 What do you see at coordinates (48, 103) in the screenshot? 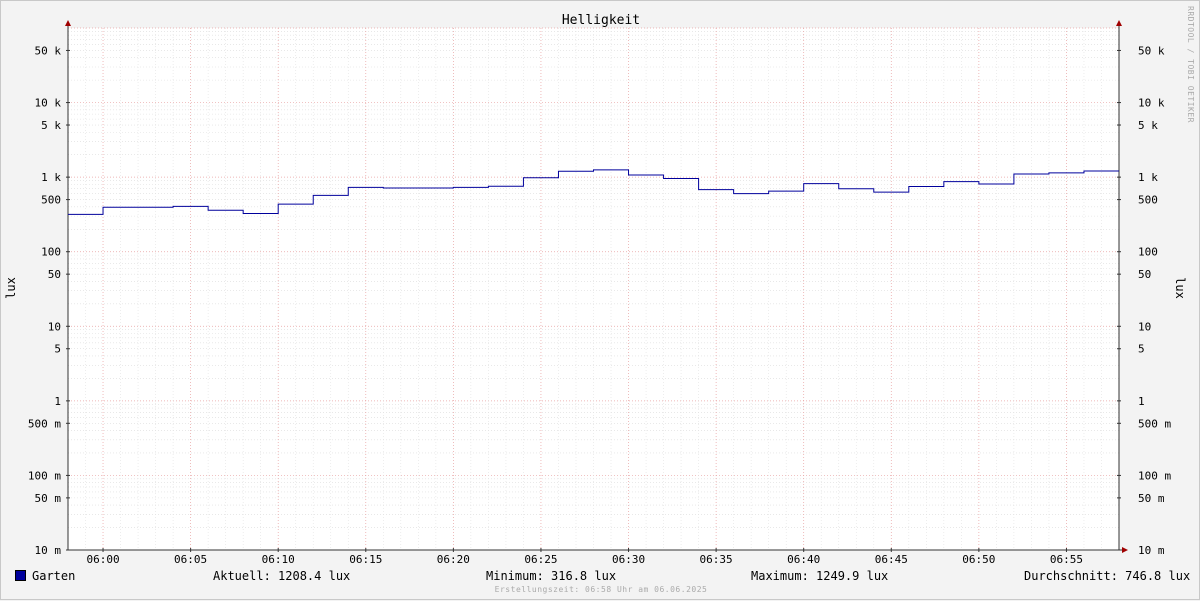
I see `y-tick-label-left: 10 k` at bounding box center [48, 103].